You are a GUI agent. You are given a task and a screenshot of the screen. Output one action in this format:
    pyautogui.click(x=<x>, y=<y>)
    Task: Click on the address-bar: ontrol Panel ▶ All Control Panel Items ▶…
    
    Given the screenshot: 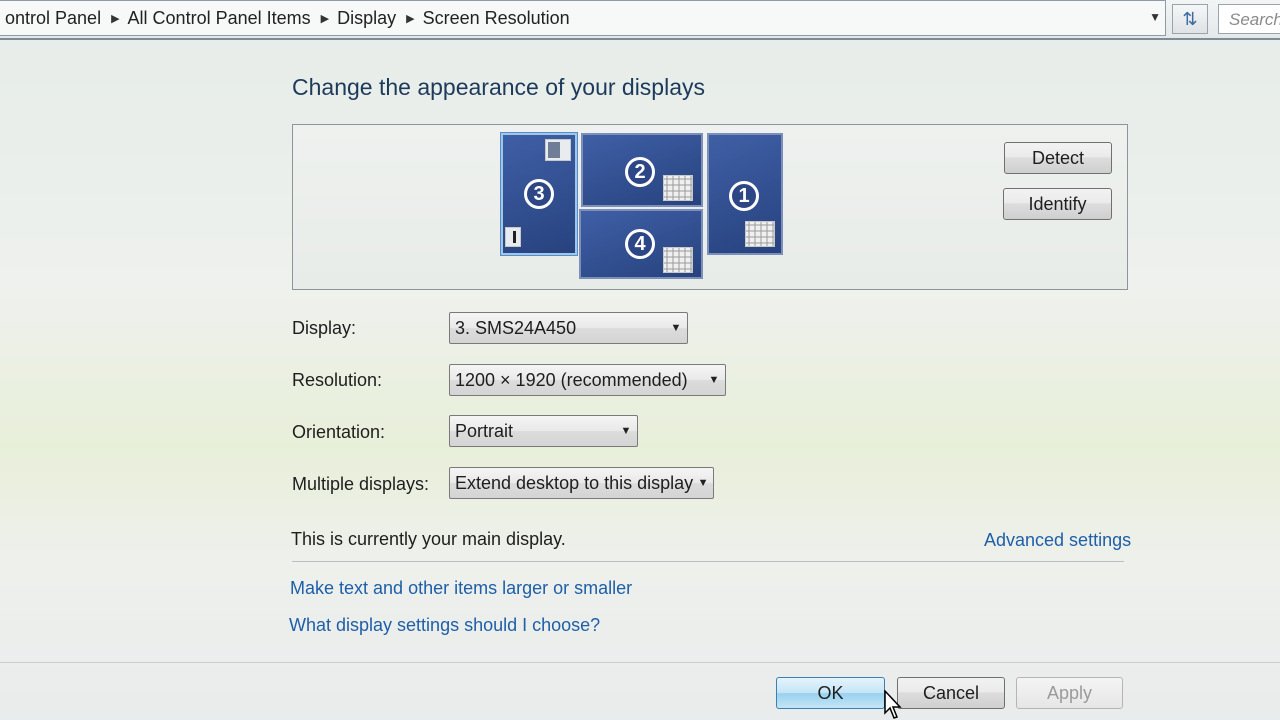 What is the action you would take?
    pyautogui.click(x=640, y=20)
    